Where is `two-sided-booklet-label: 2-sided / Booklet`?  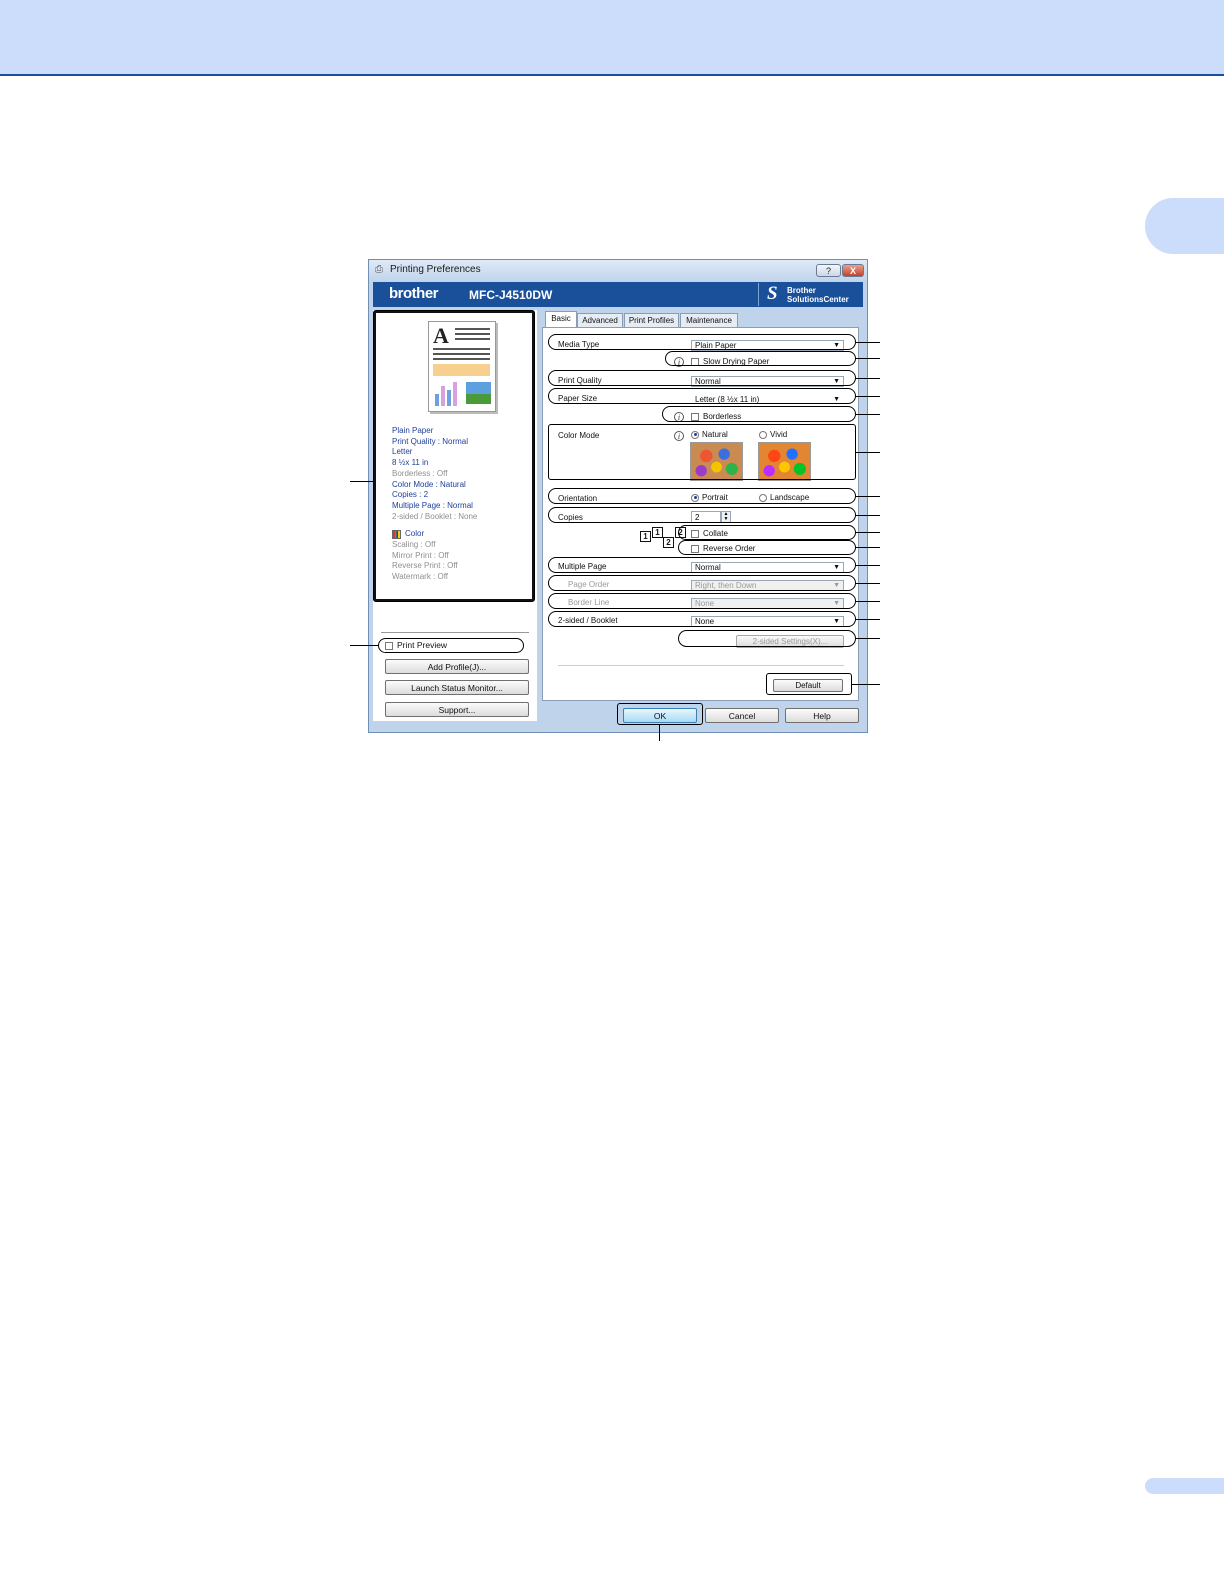 two-sided-booklet-label: 2-sided / Booklet is located at coordinates (588, 620).